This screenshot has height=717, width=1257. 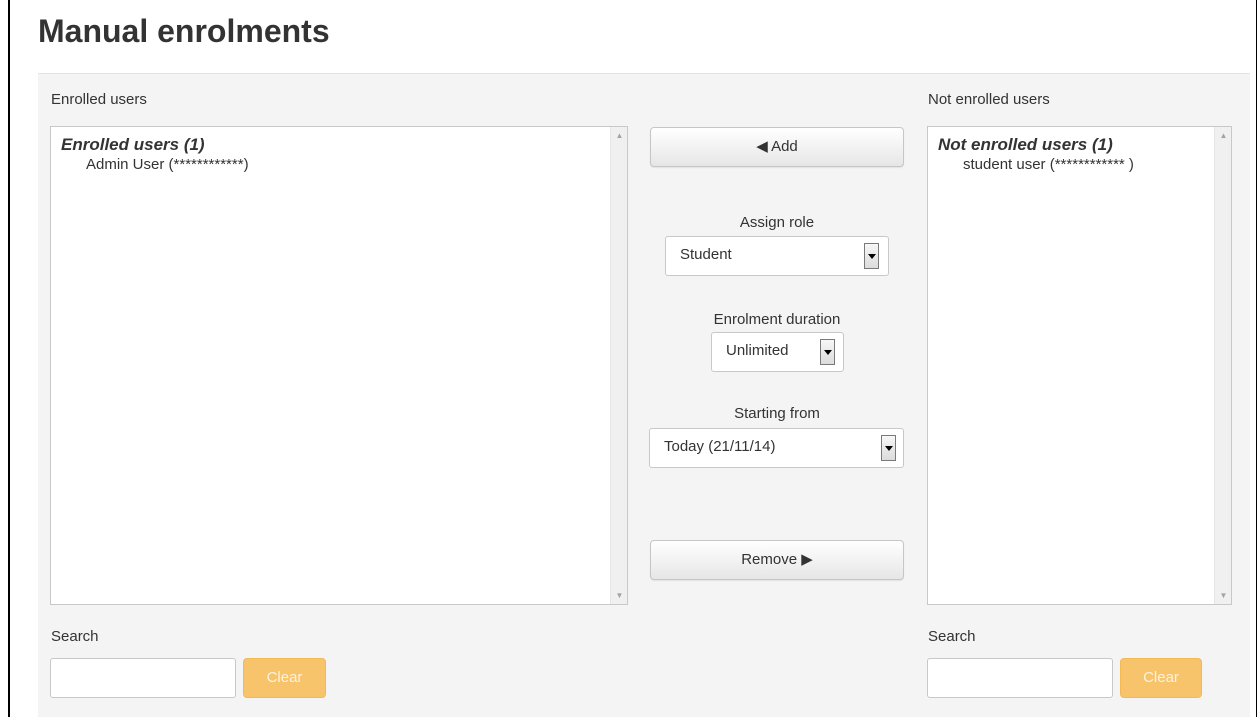 I want to click on list-item: Admin User (************), so click(x=155, y=164).